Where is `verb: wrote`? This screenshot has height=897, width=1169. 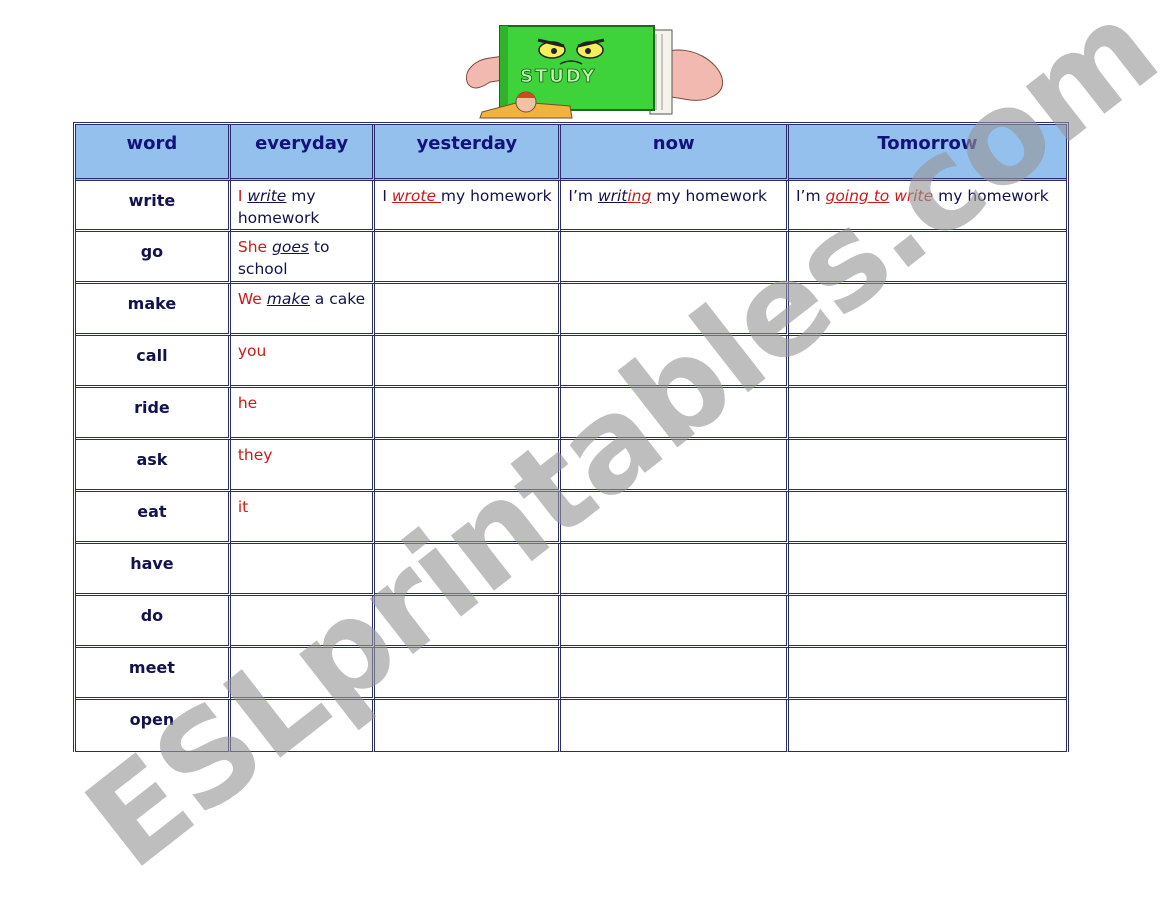
verb: wrote is located at coordinates (416, 196).